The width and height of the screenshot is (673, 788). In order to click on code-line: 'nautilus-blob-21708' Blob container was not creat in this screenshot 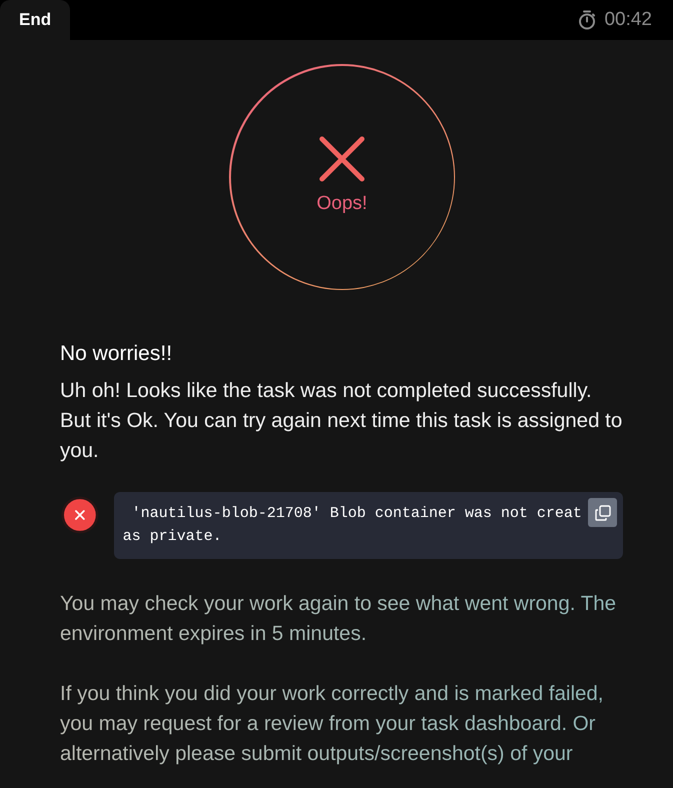, I will do `click(356, 514)`.